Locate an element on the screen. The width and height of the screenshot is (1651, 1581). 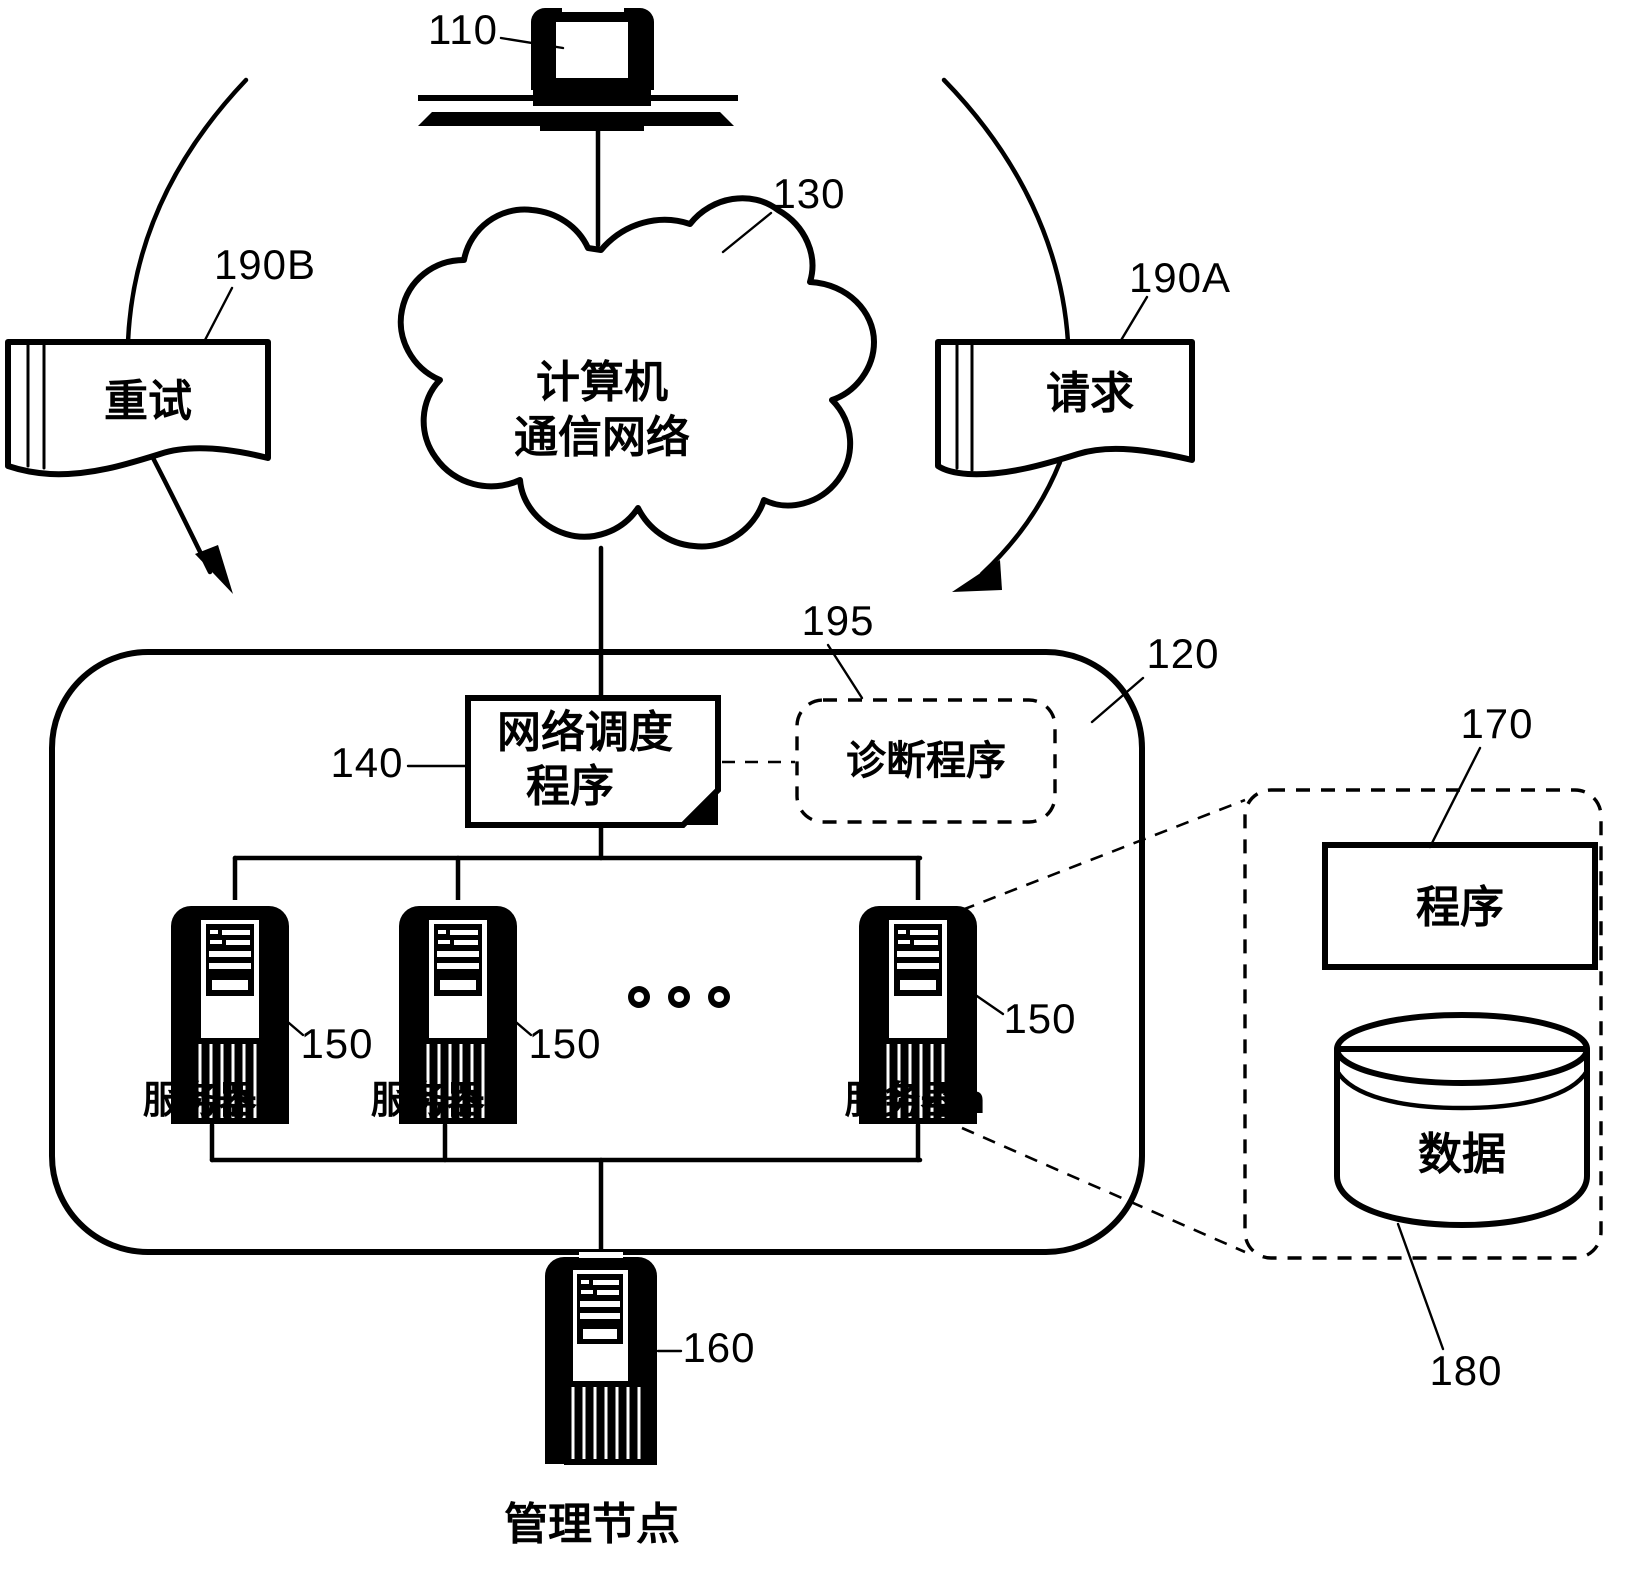
scheduler-box: 网络调度 程序 is located at coordinates (593, 761).